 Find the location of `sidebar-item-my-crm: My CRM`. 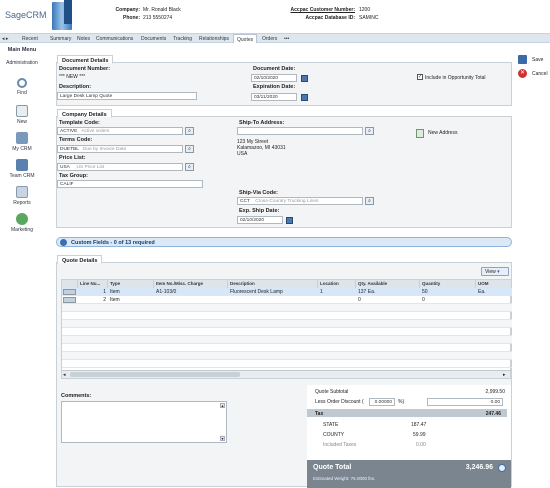

sidebar-item-my-crm: My CRM is located at coordinates (22, 142).